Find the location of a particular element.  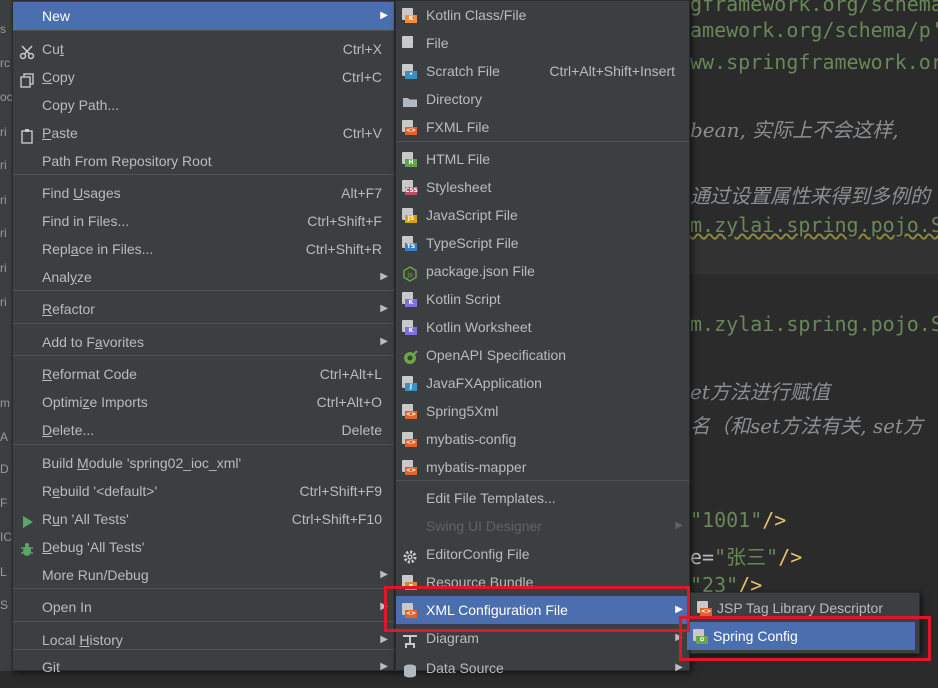

menu-item-label: Paste is located at coordinates (60, 133).